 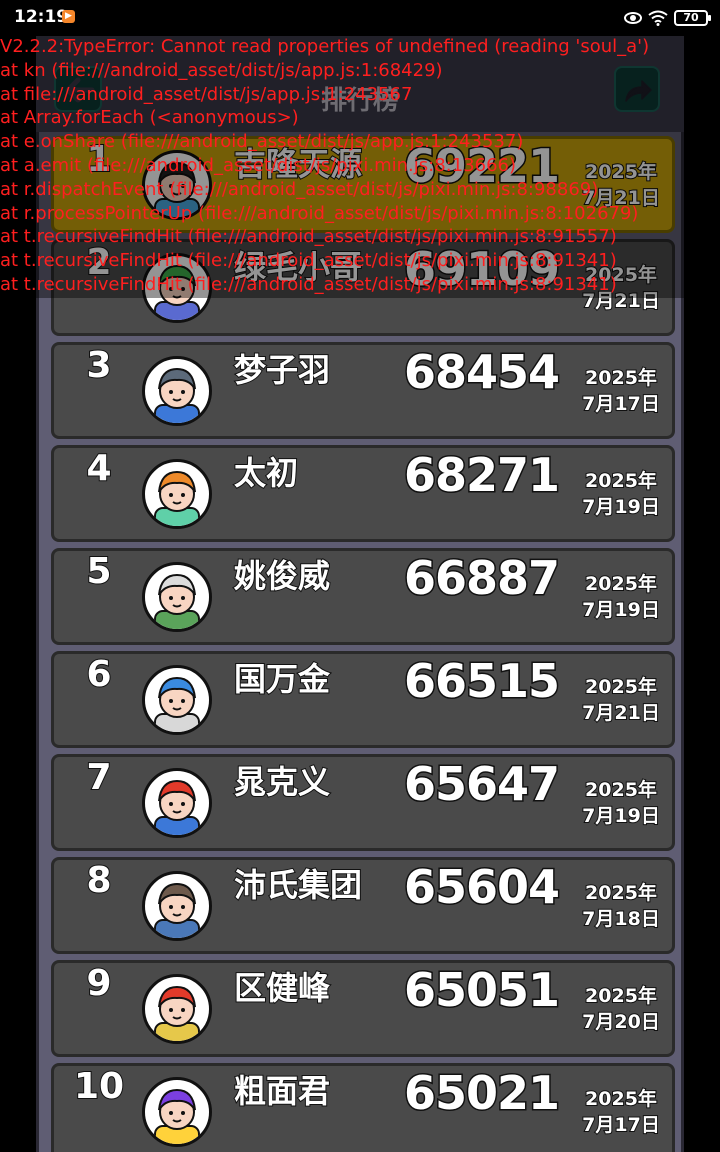 I want to click on status-bar: 12:19 ▶ 70, so click(x=360, y=18).